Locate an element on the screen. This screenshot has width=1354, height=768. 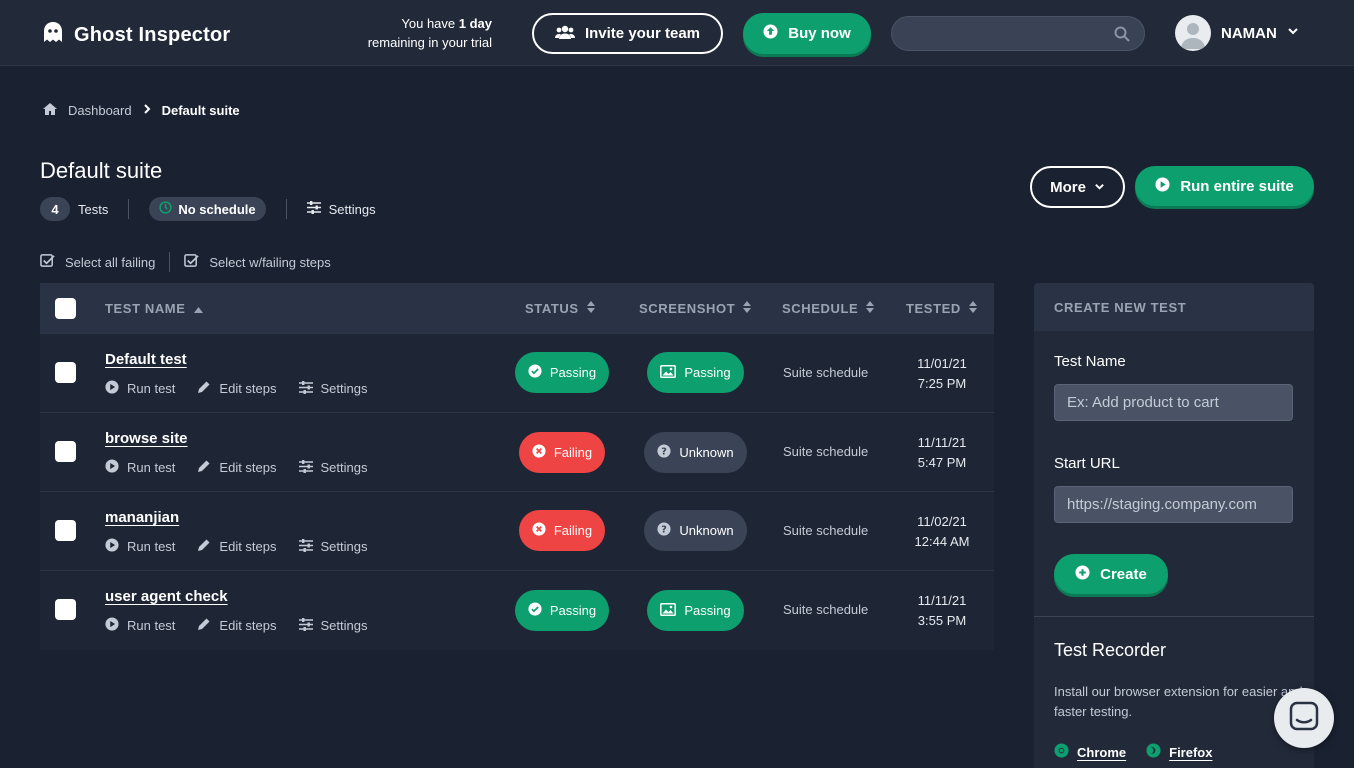
tested-date: 11/02/21 is located at coordinates (942, 521).